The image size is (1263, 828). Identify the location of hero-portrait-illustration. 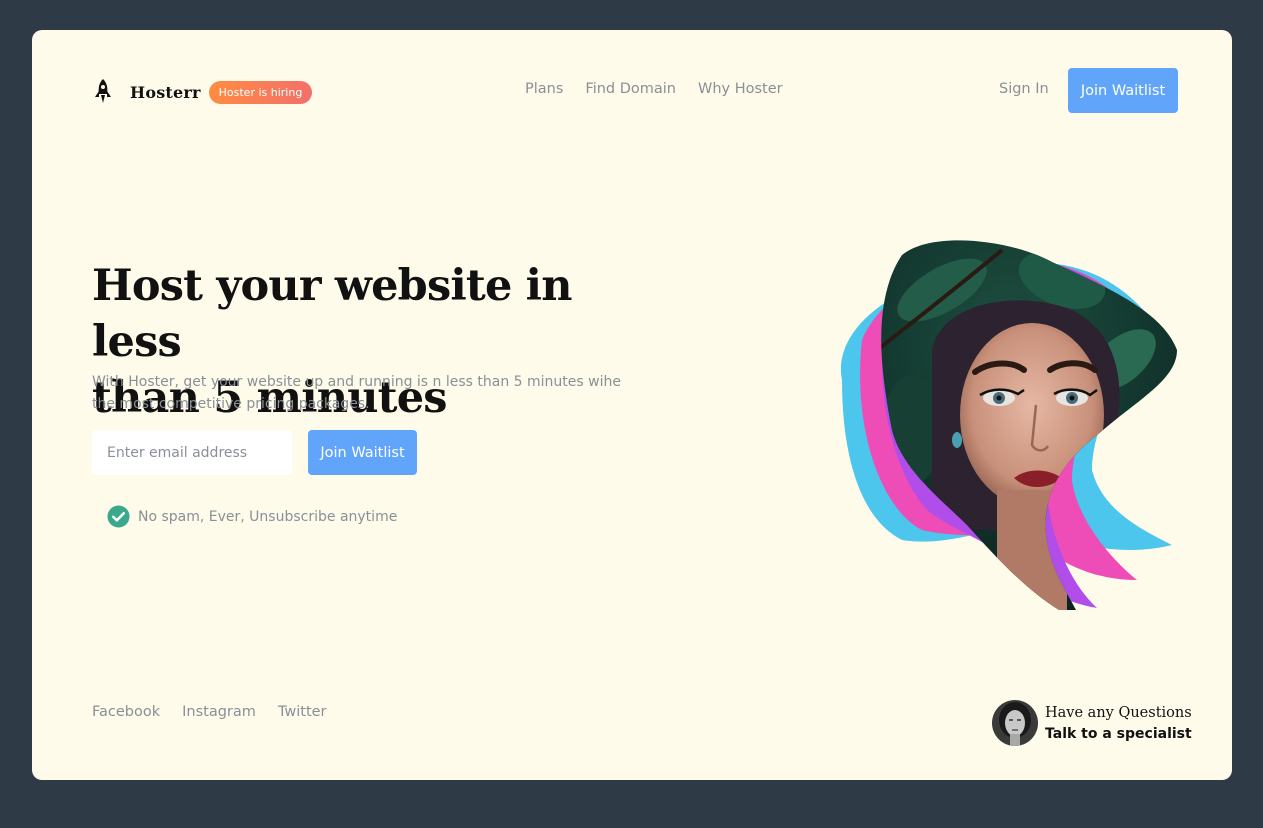
(1008, 425).